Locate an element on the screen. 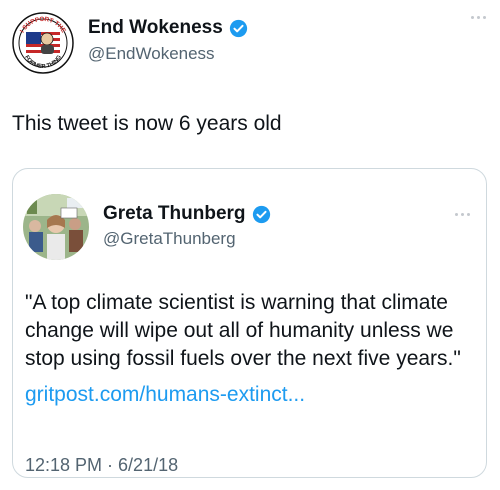 The height and width of the screenshot is (490, 500). quoted-handle: @GretaThunberg is located at coordinates (187, 239).